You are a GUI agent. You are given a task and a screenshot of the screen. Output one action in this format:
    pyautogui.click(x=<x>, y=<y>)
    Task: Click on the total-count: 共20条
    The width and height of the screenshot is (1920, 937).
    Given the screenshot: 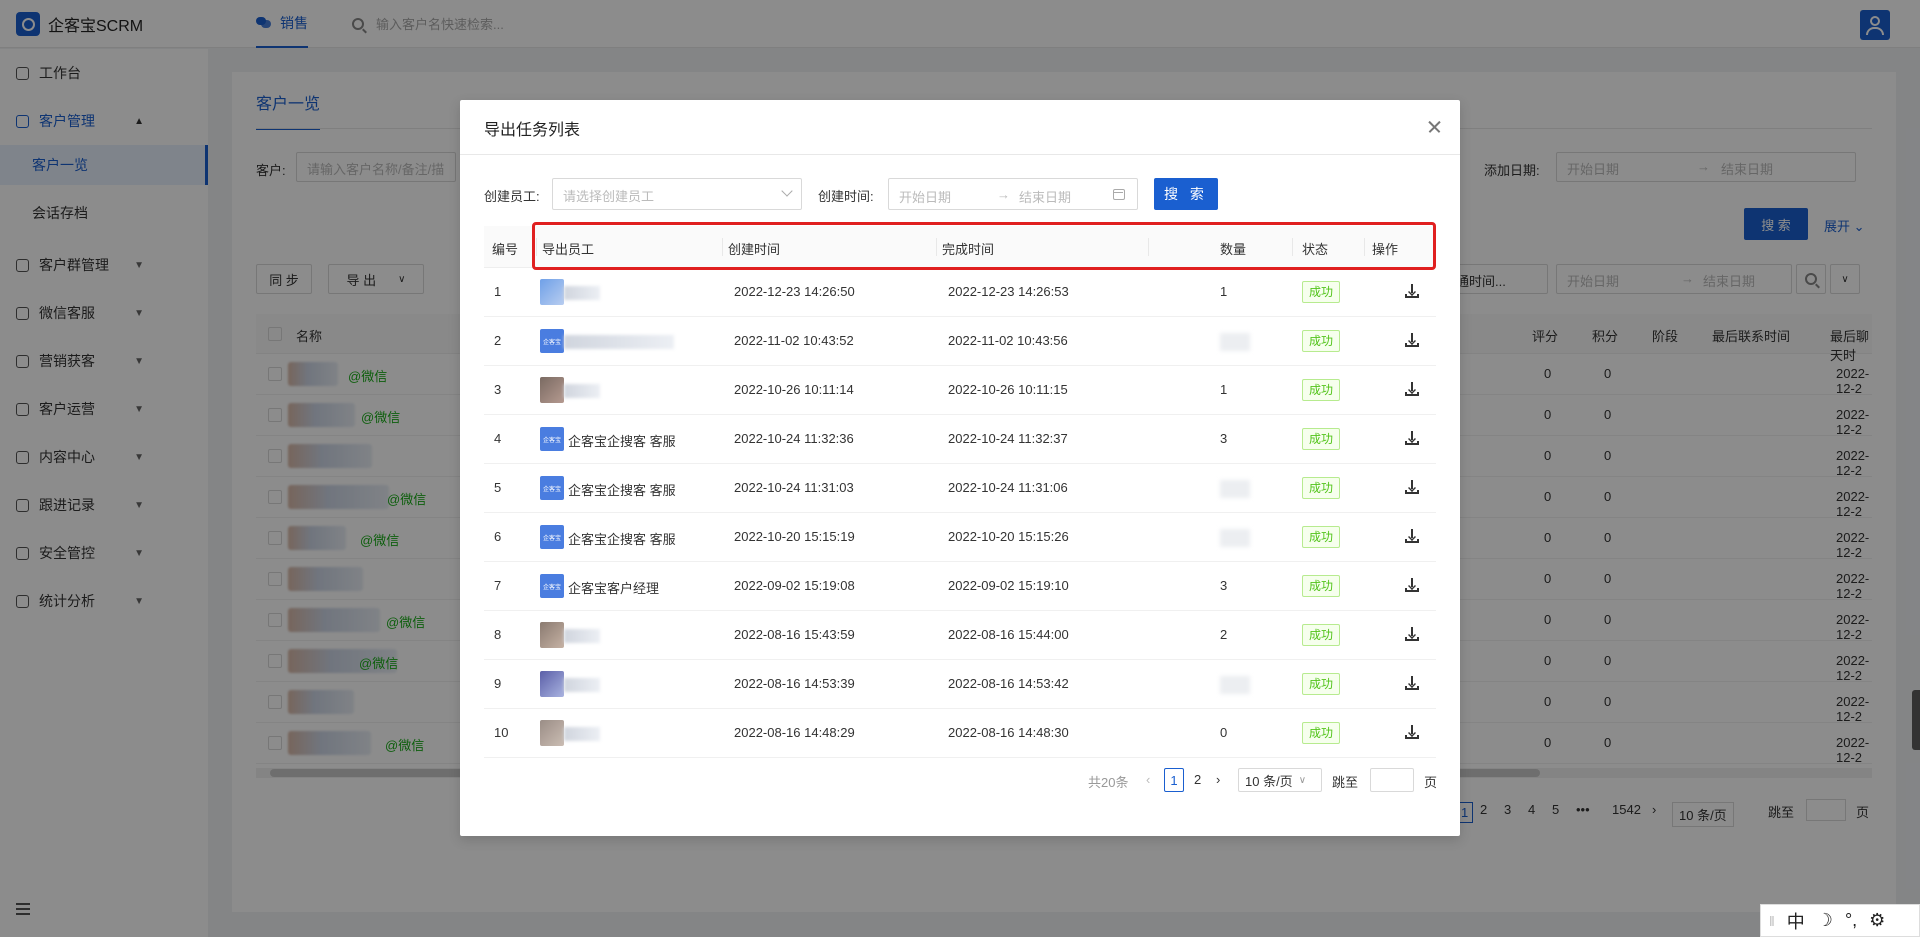 What is the action you would take?
    pyautogui.click(x=1108, y=782)
    